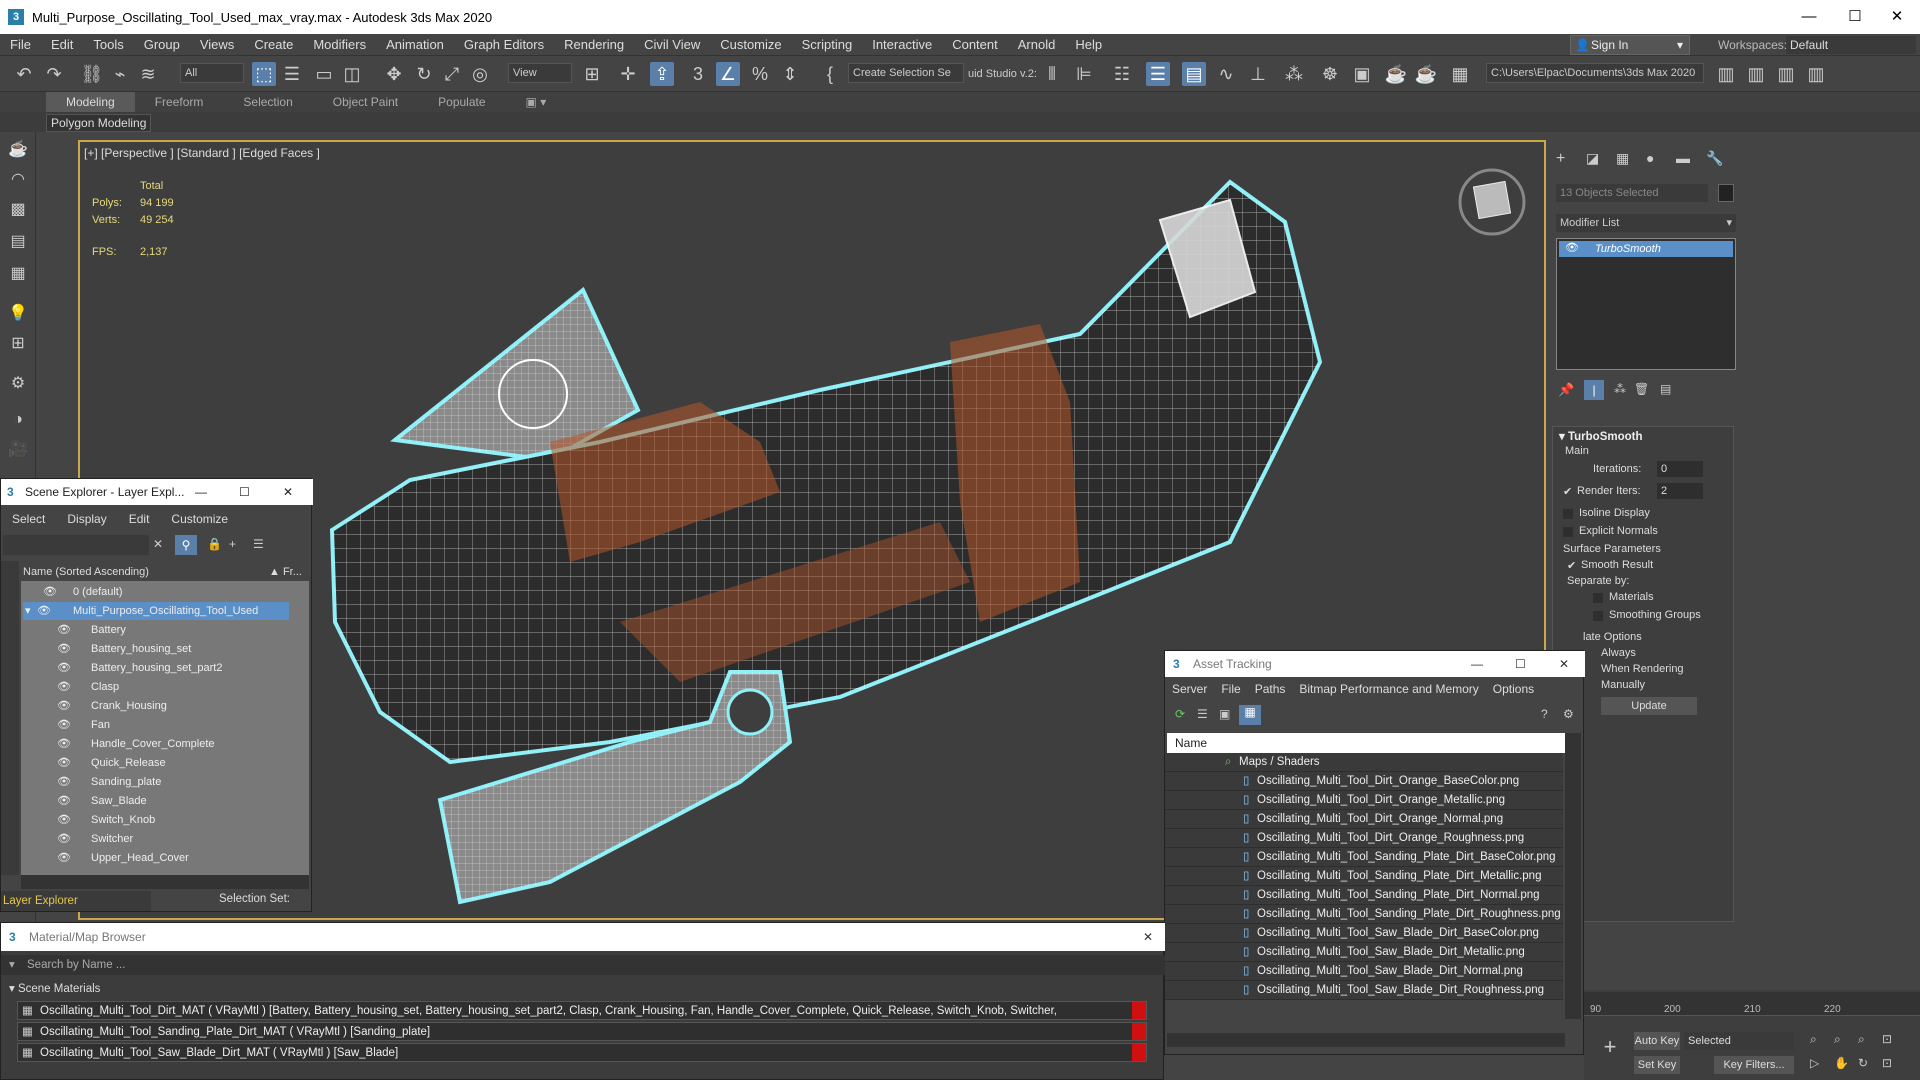 This screenshot has width=1920, height=1080. I want to click on scale-icon: ⤢, so click(452, 74).